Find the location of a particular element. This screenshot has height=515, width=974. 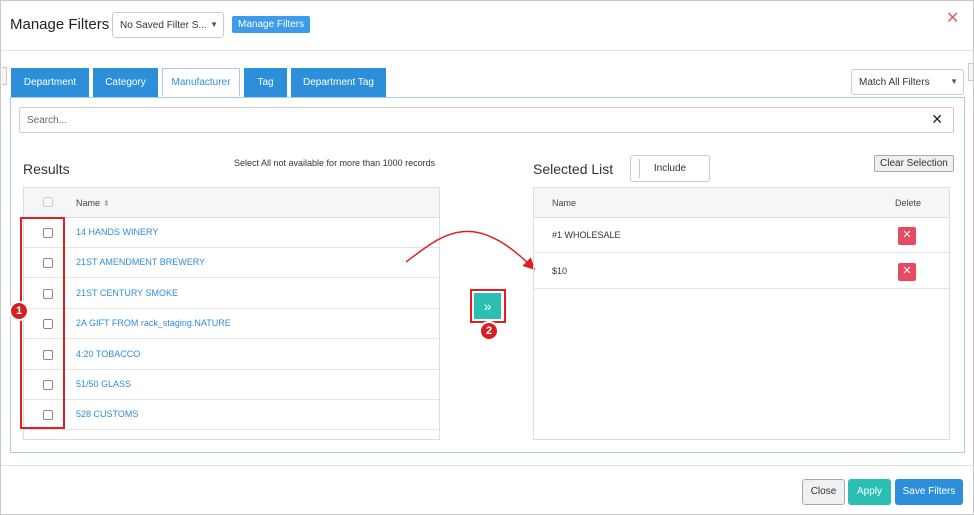

right-edge-handle is located at coordinates (970, 72).